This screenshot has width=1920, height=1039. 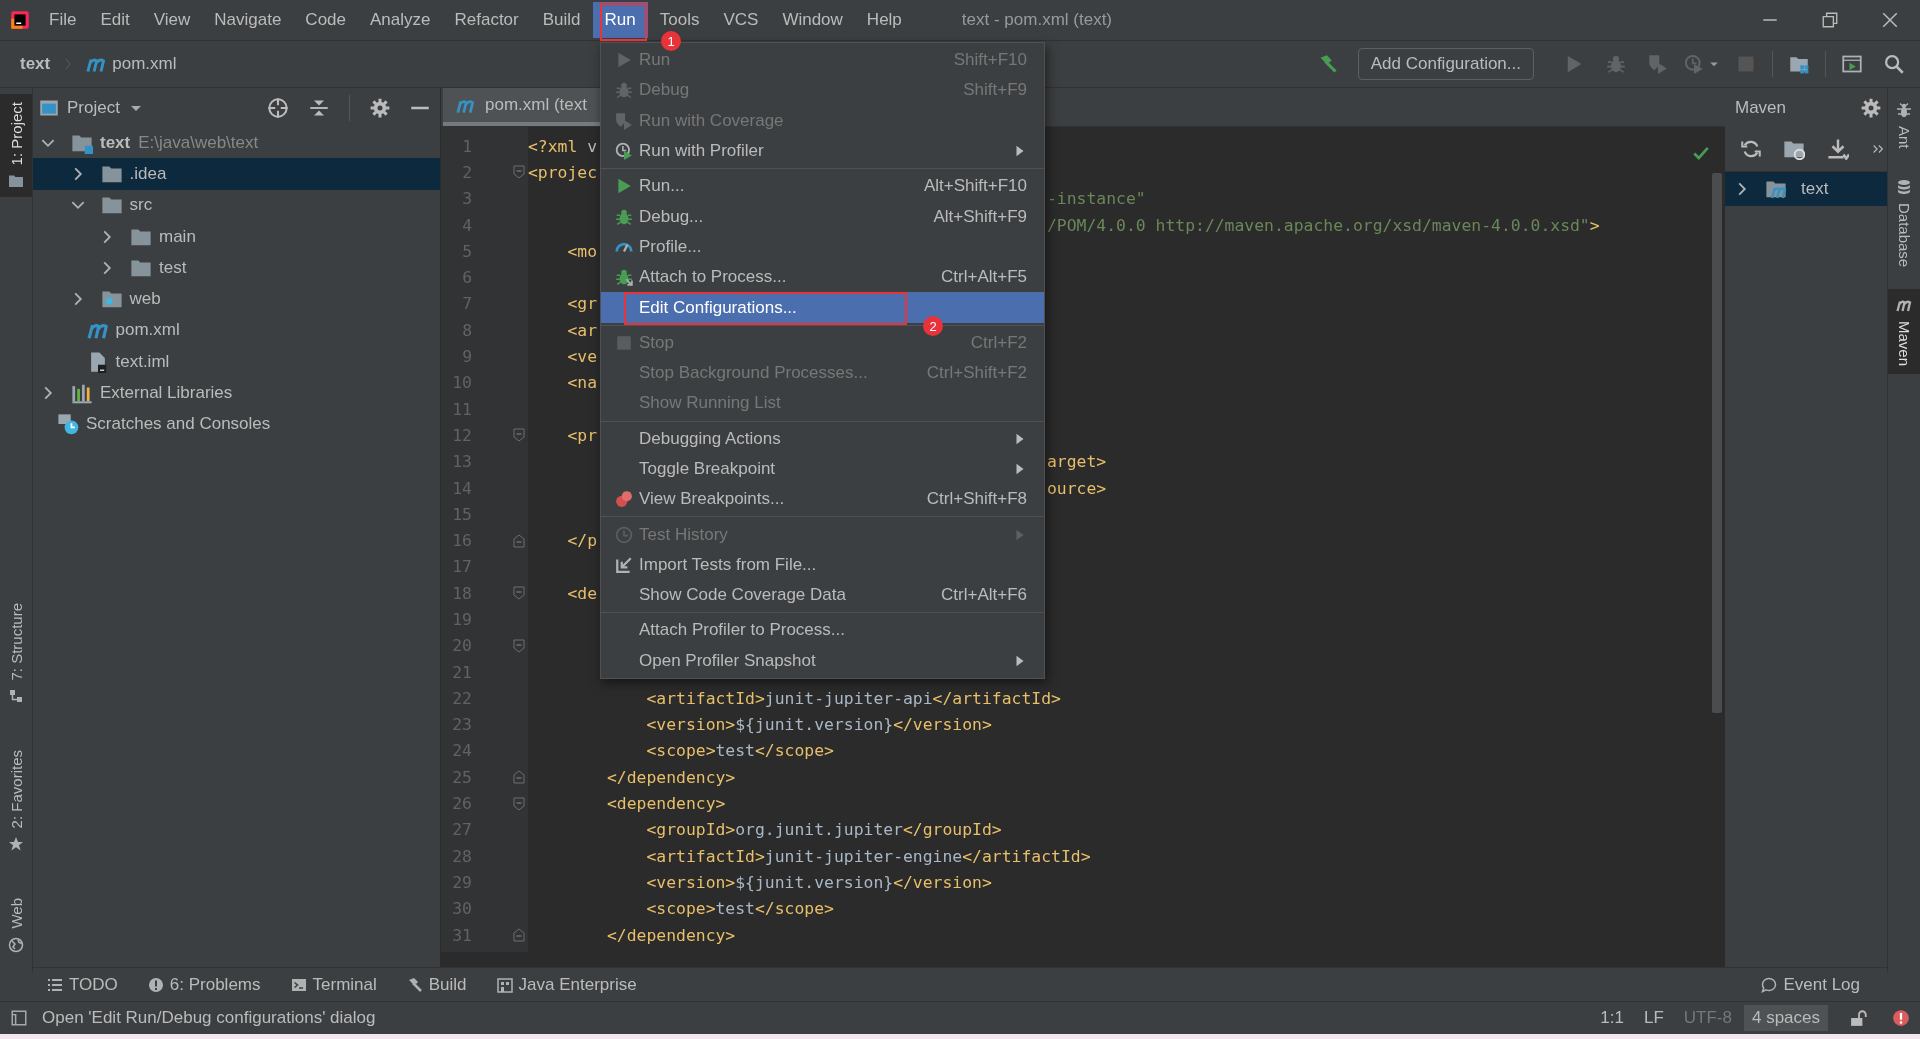 What do you see at coordinates (822, 499) in the screenshot?
I see `menu-item: View Breakpoints... Ctrl+Shift+F8` at bounding box center [822, 499].